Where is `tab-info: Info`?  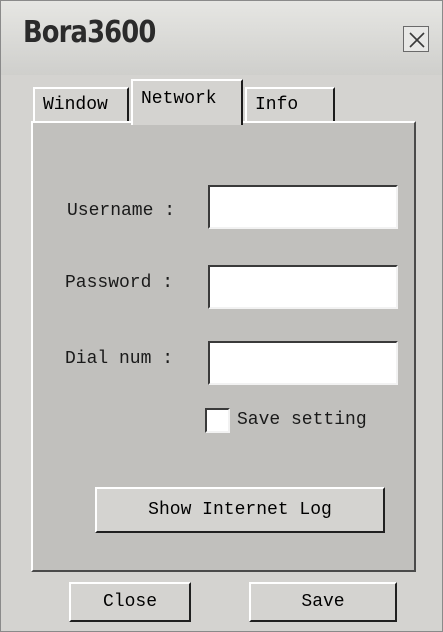 tab-info: Info is located at coordinates (290, 105).